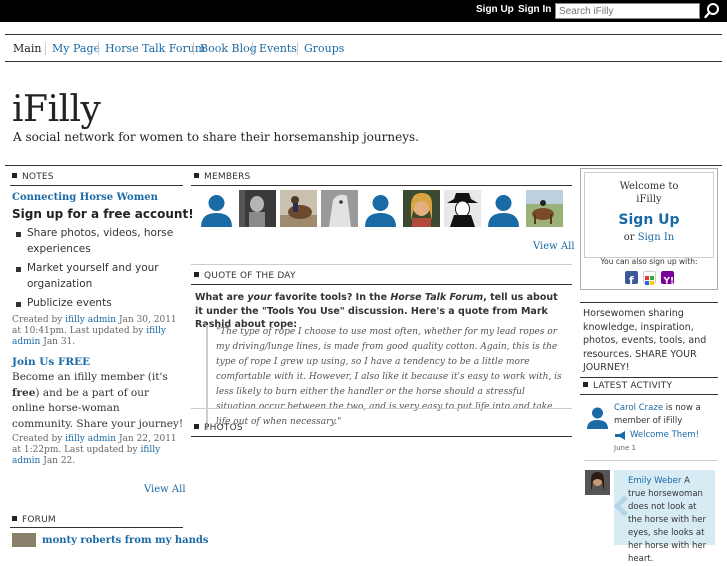 Image resolution: width=727 pixels, height=566 pixels. Describe the element at coordinates (649, 199) in the screenshot. I see `welcome-network-name: iFilly` at that location.